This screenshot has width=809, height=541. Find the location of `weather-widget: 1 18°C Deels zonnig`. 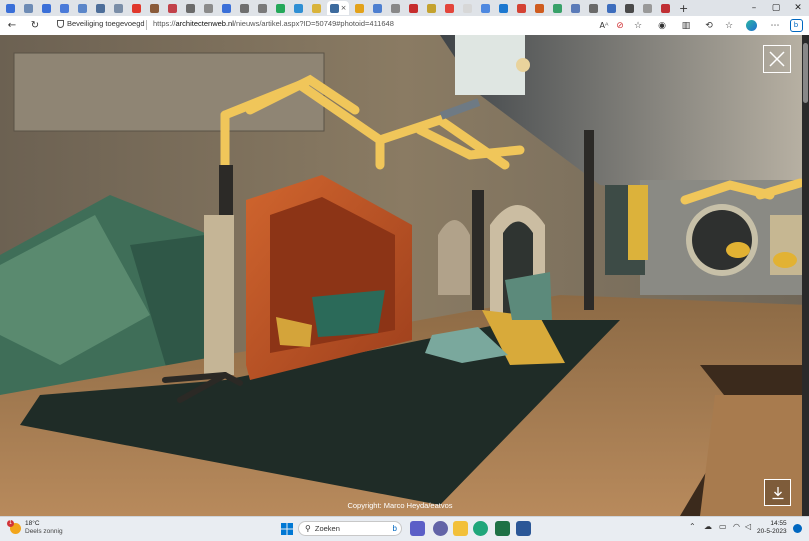

weather-widget: 1 18°C Deels zonnig is located at coordinates (35, 527).